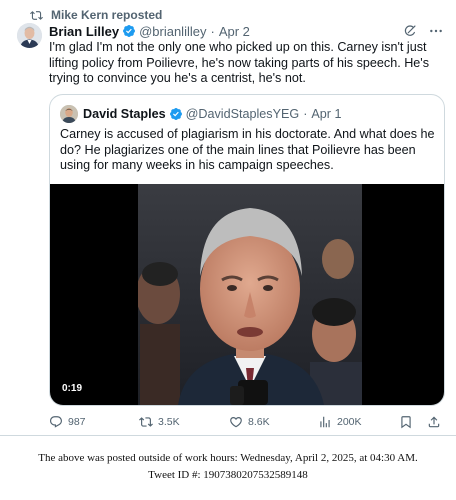  Describe the element at coordinates (326, 114) in the screenshot. I see `quoted-post-date: Apr 1` at that location.